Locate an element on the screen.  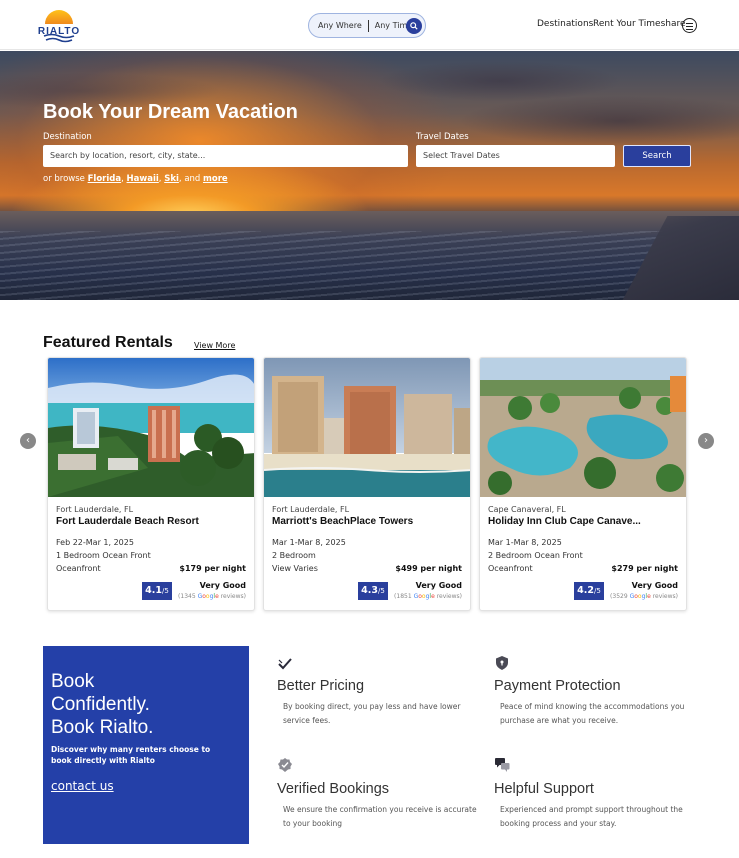
hamburger-menu-icon is located at coordinates (689, 25).